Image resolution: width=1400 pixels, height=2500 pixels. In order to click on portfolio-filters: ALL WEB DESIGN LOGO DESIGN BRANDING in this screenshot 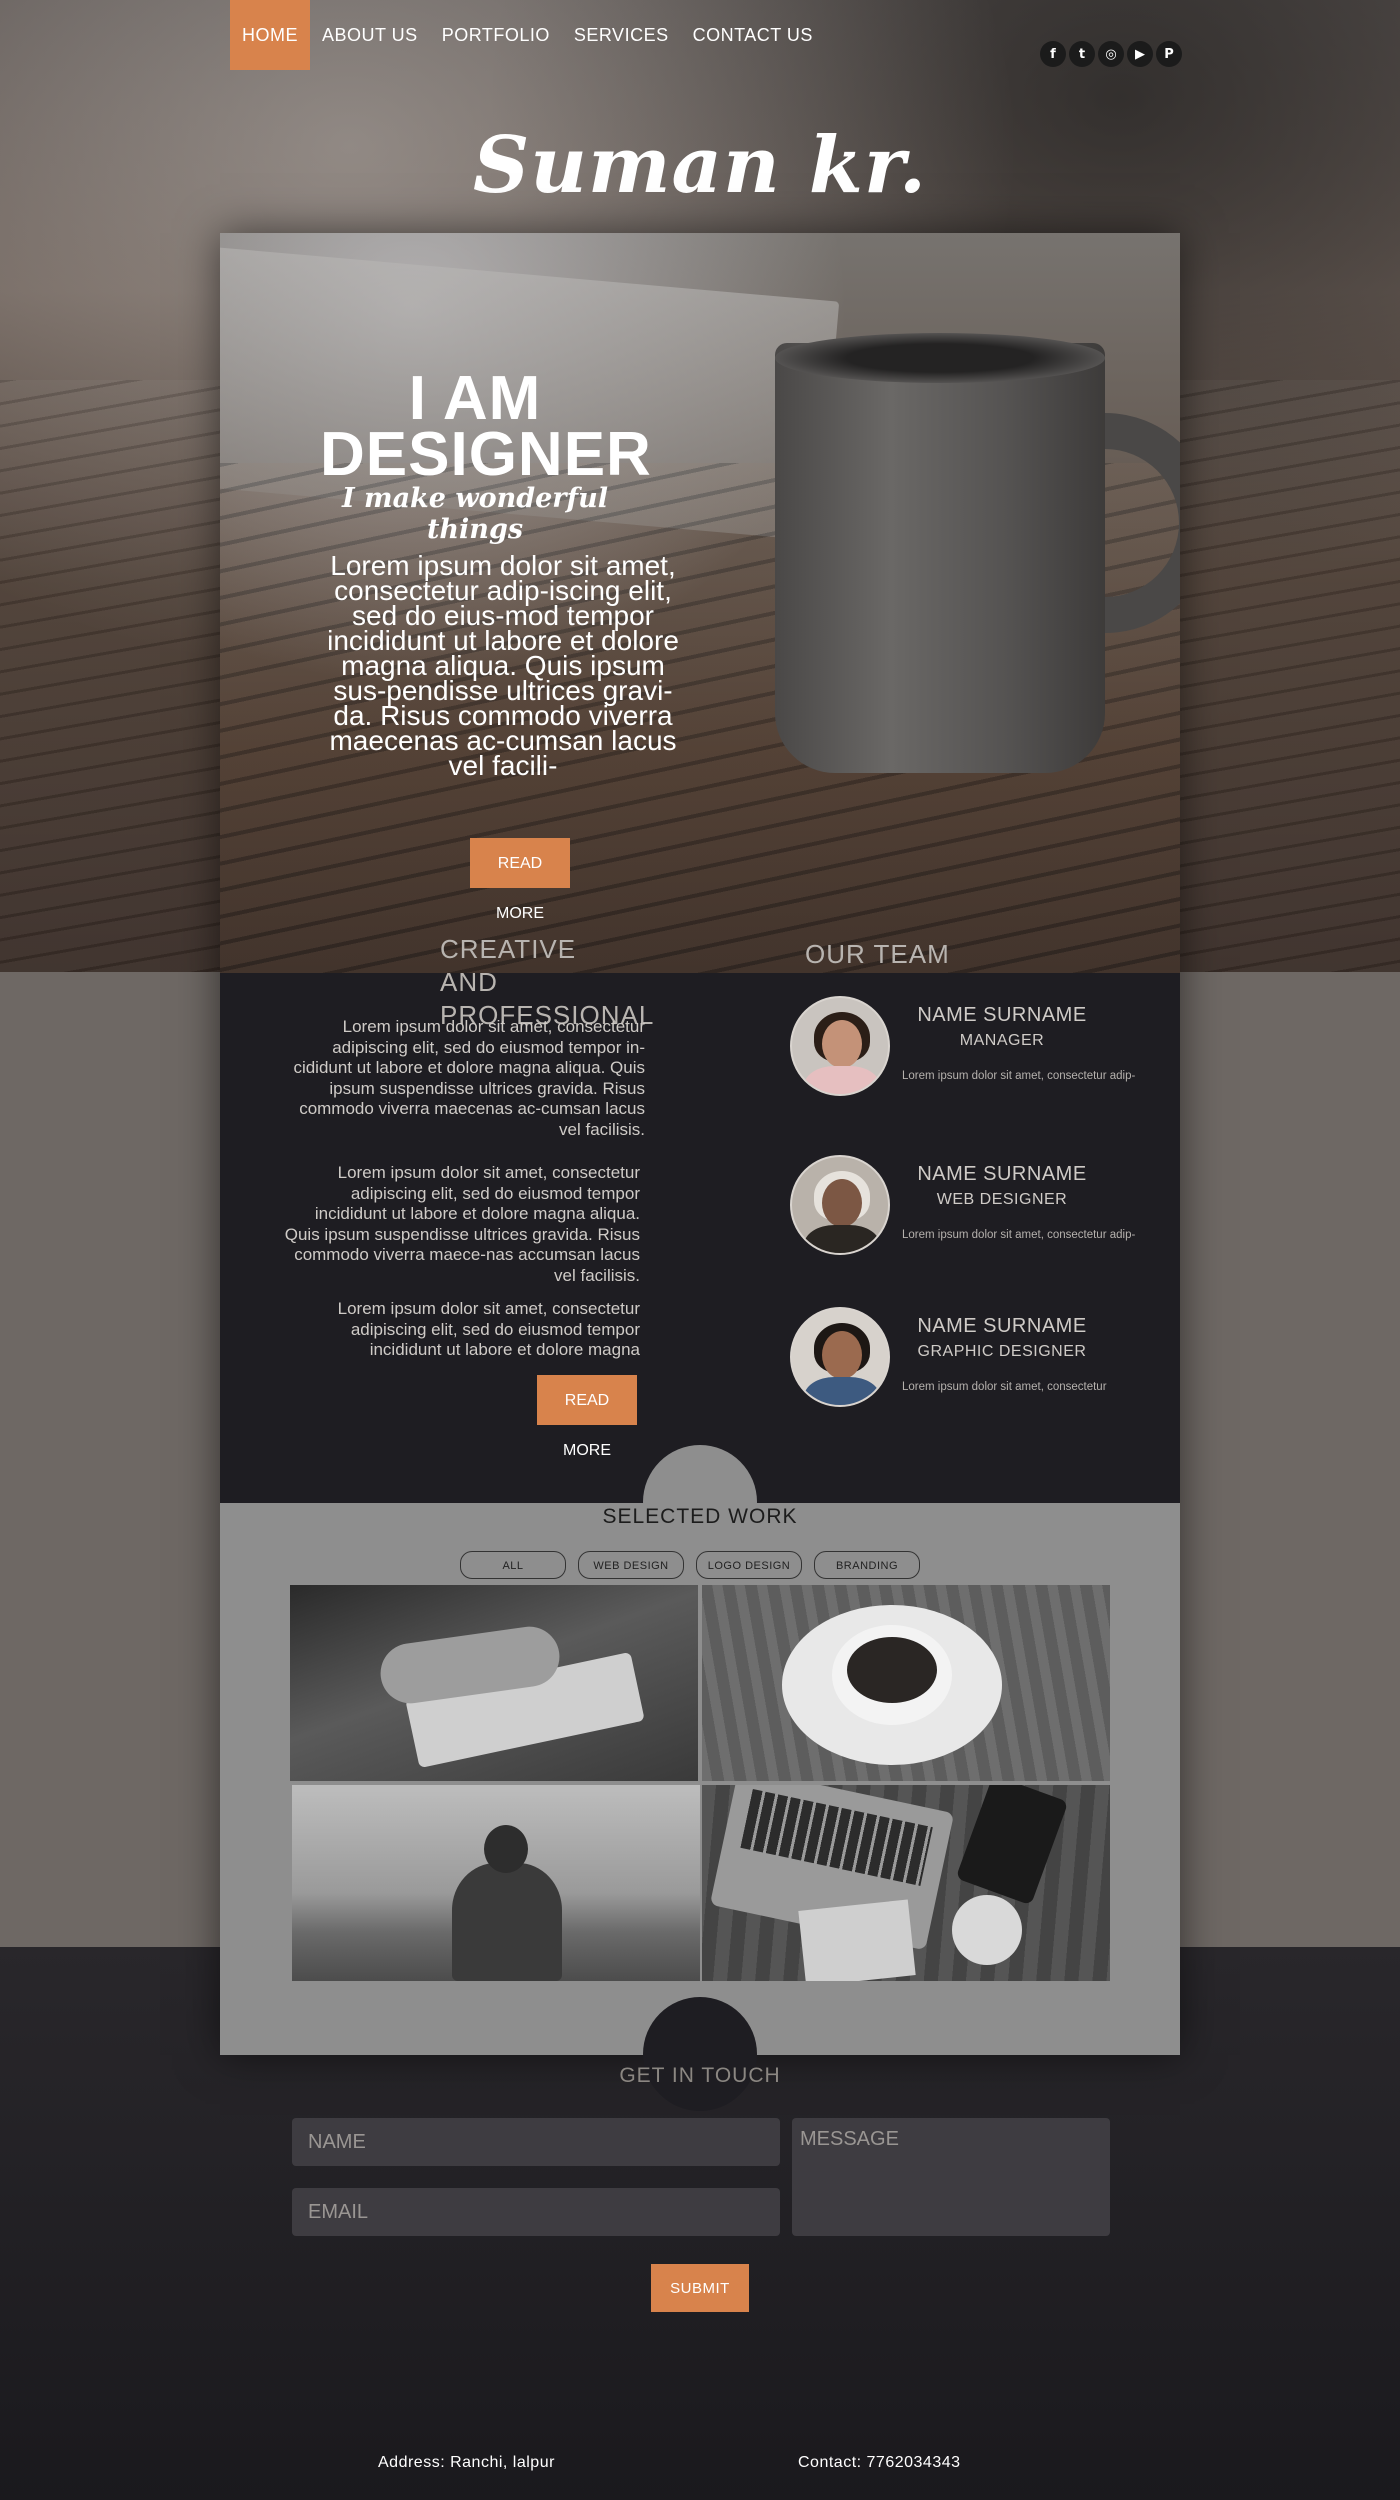, I will do `click(690, 1565)`.